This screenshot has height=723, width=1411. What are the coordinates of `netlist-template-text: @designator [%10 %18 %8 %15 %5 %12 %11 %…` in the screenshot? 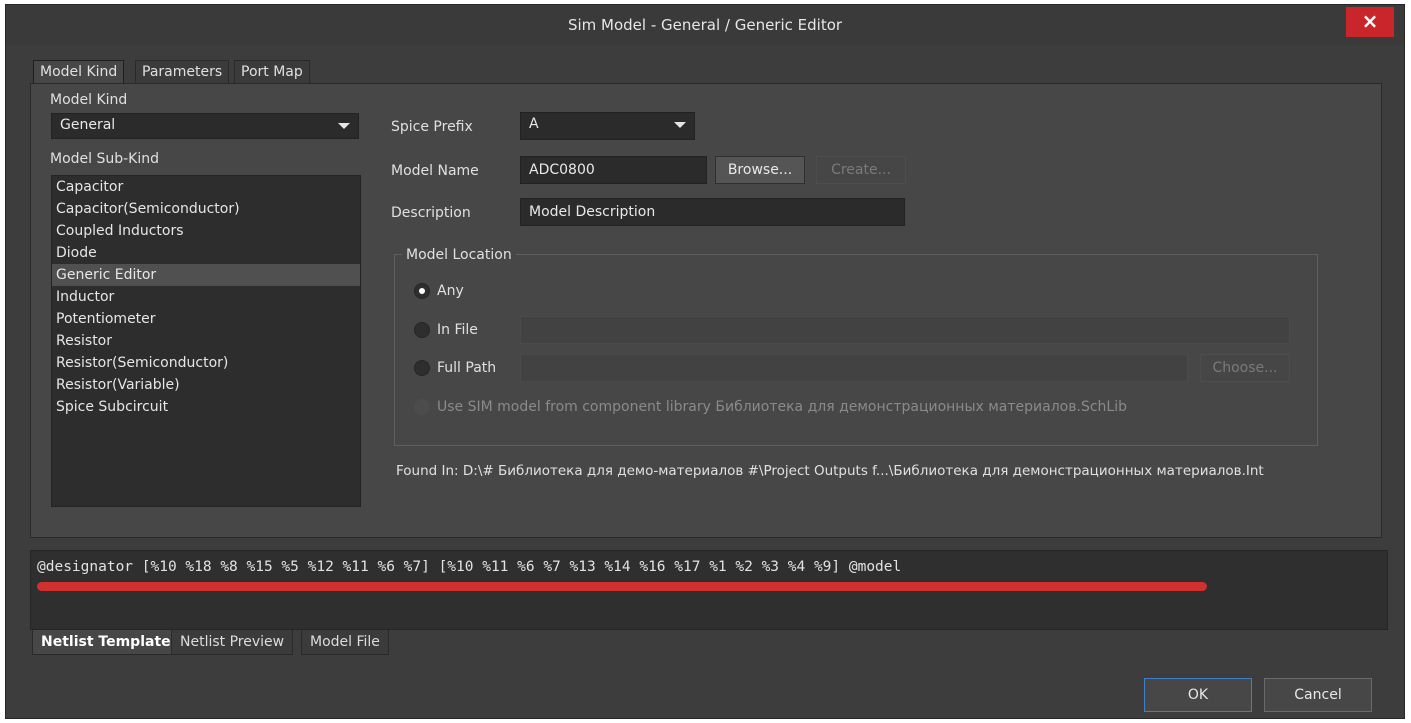 It's located at (469, 567).